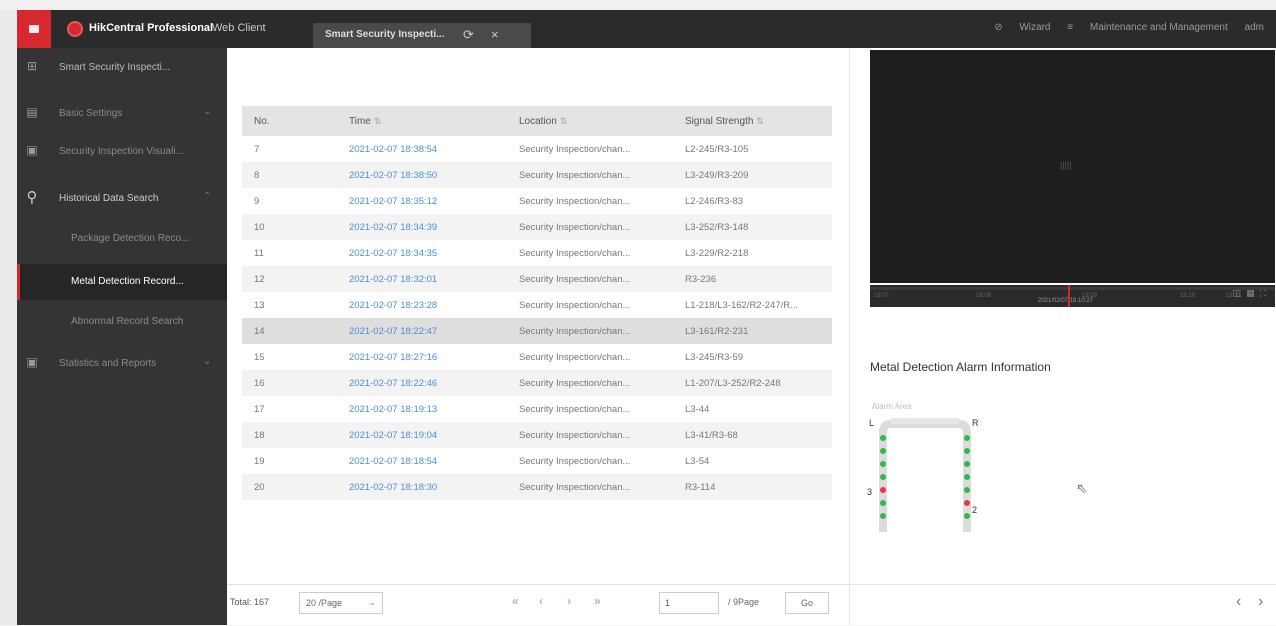 The height and width of the screenshot is (626, 1276). What do you see at coordinates (341, 603) in the screenshot?
I see `page-size-select: 20 /Page ⌄` at bounding box center [341, 603].